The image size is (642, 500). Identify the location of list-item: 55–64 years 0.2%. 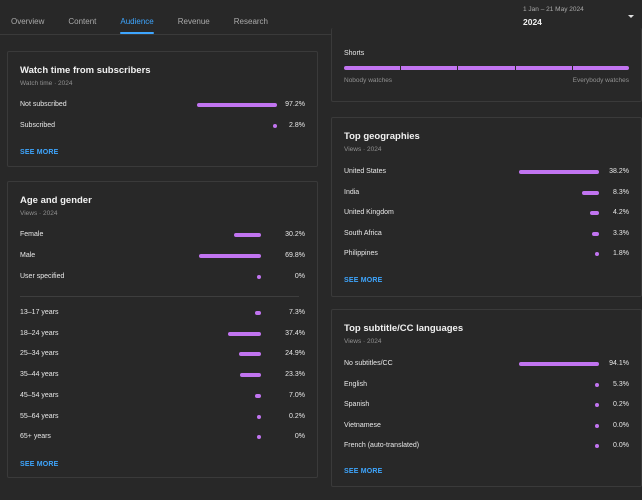
(162, 417).